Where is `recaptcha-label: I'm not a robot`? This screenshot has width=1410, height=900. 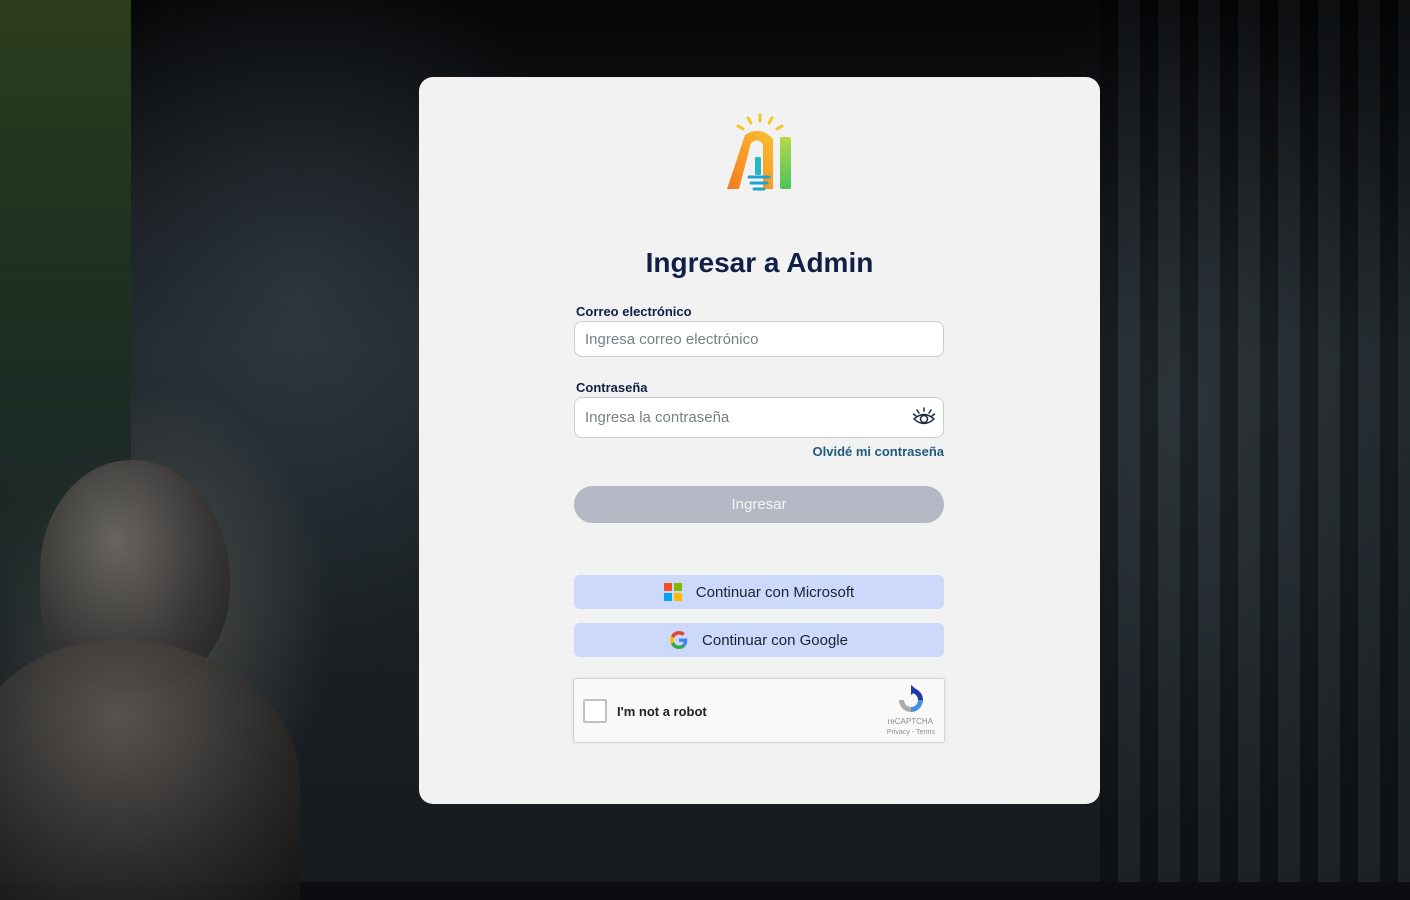 recaptcha-label: I'm not a robot is located at coordinates (662, 711).